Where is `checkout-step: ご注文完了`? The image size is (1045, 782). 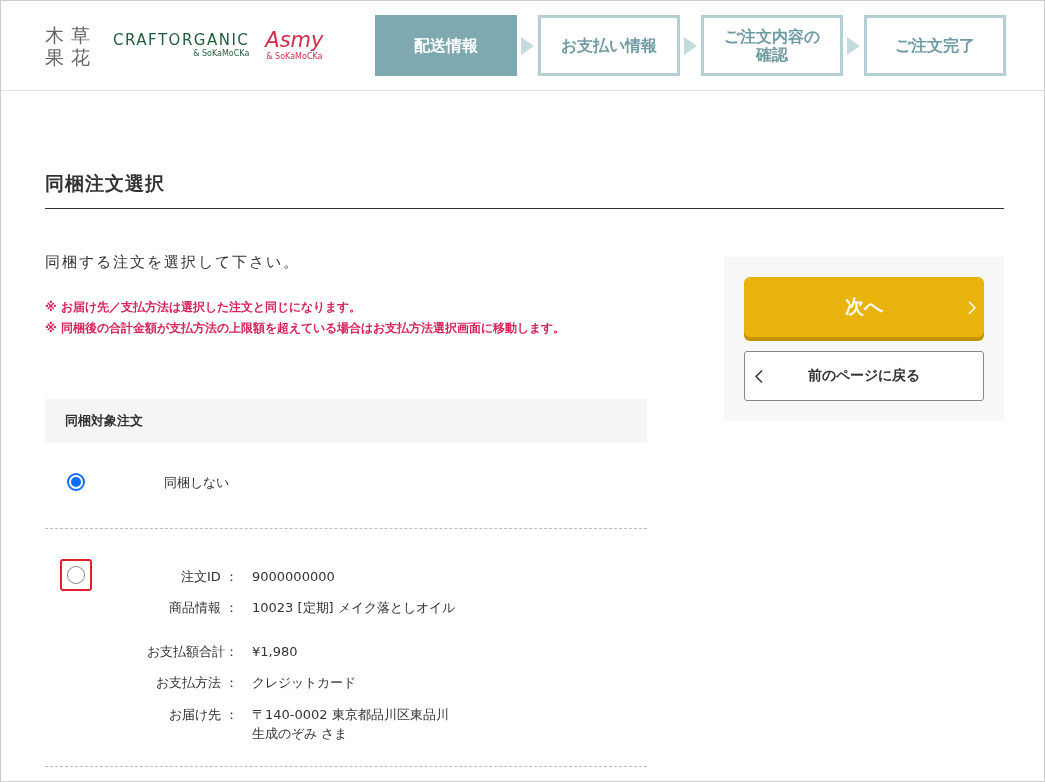
checkout-step: ご注文完了 is located at coordinates (935, 45).